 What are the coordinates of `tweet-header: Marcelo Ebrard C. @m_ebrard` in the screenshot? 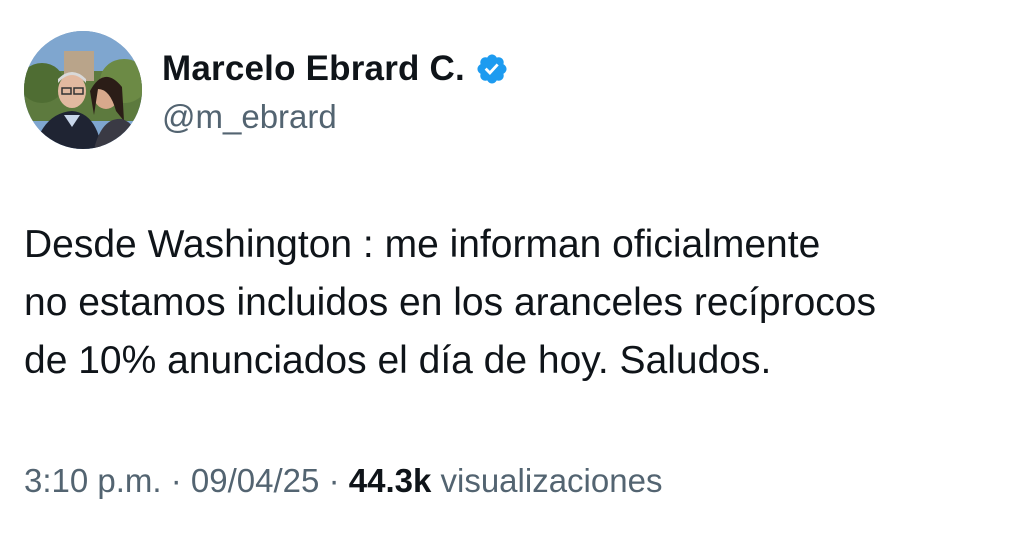 It's located at (266, 90).